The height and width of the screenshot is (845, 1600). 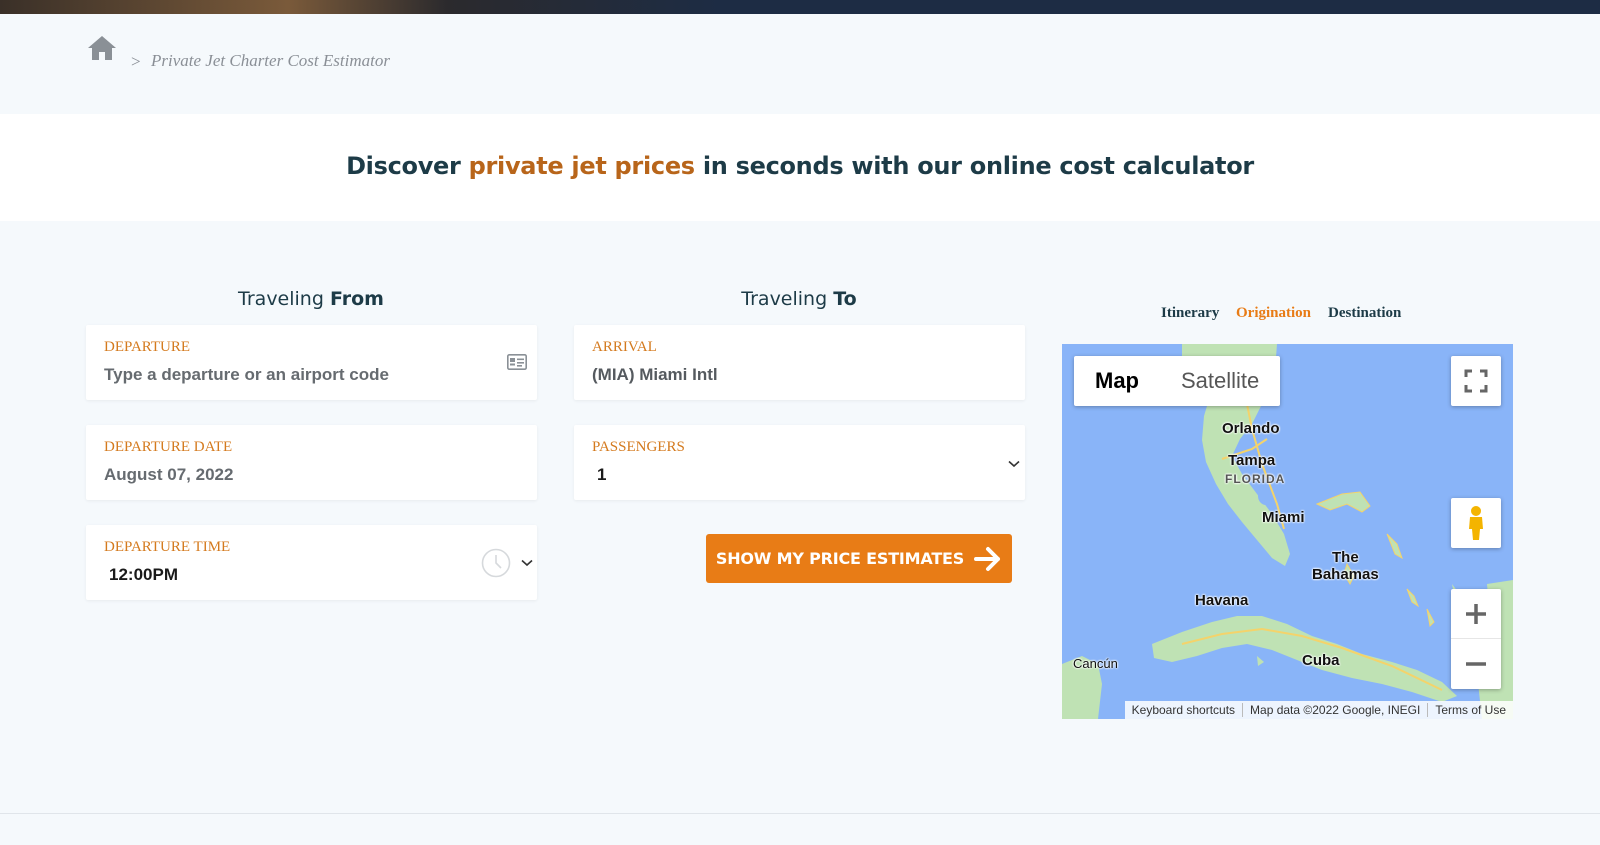 What do you see at coordinates (840, 558) in the screenshot?
I see `cta-label: SHOW MY PRICE ESTIMATES` at bounding box center [840, 558].